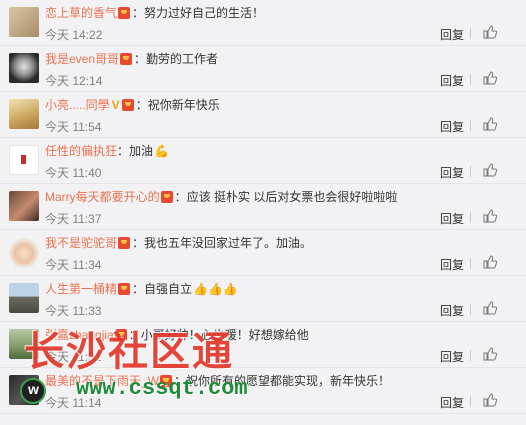 The height and width of the screenshot is (425, 526). Describe the element at coordinates (74, 81) in the screenshot. I see `comment-time: 今天 12:14` at that location.